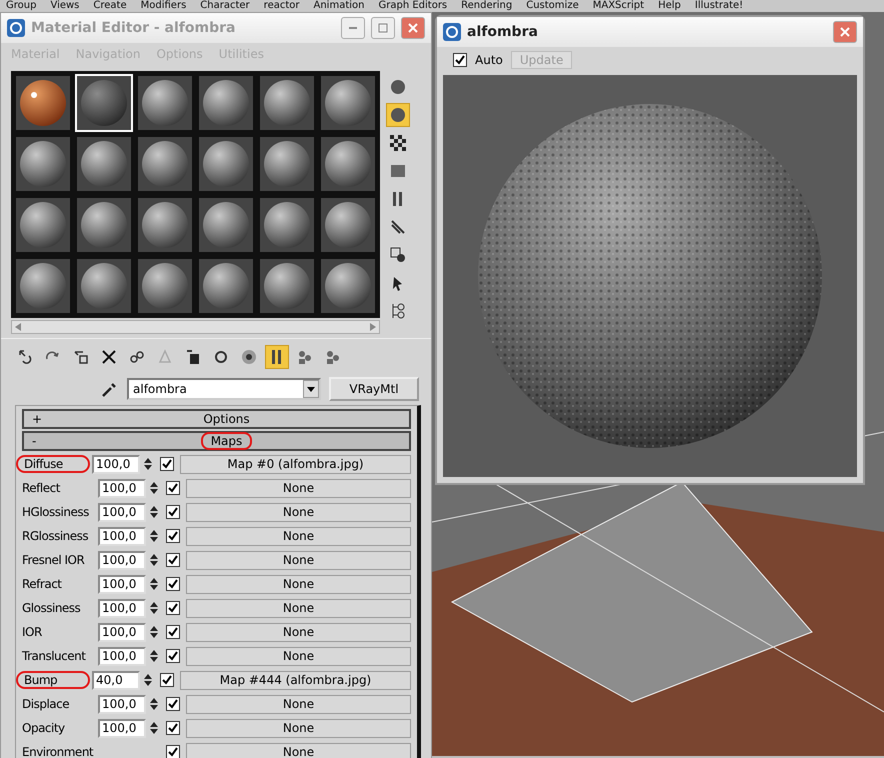 The height and width of the screenshot is (758, 884). What do you see at coordinates (476, 60) in the screenshot?
I see `auto-checkbox: Auto` at bounding box center [476, 60].